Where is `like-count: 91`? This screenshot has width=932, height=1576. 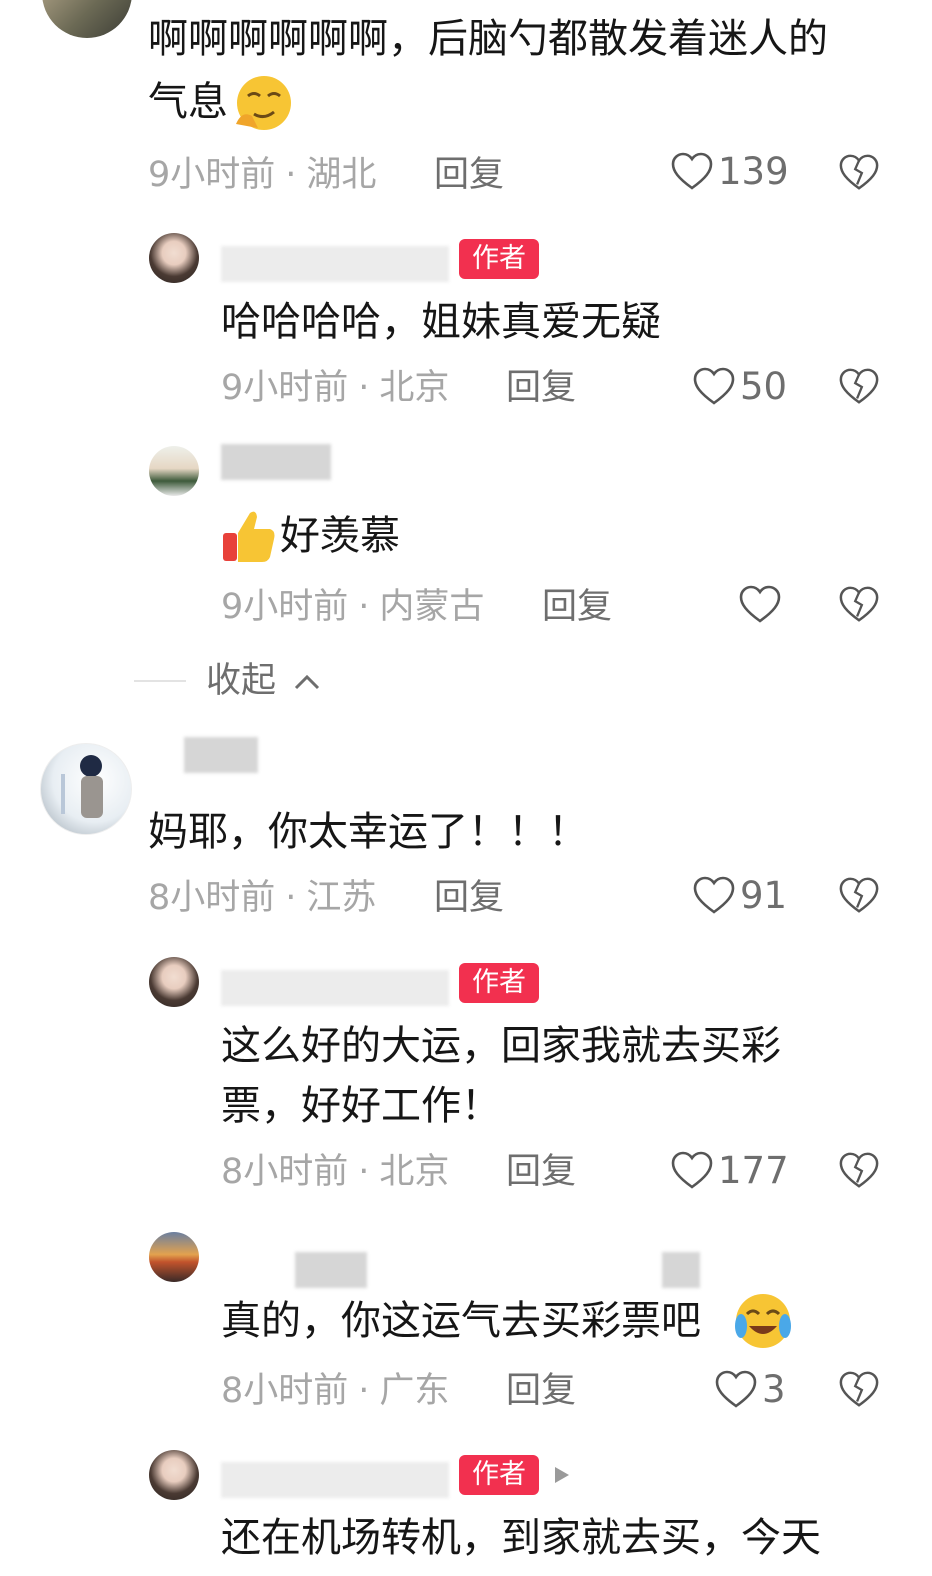 like-count: 91 is located at coordinates (764, 895).